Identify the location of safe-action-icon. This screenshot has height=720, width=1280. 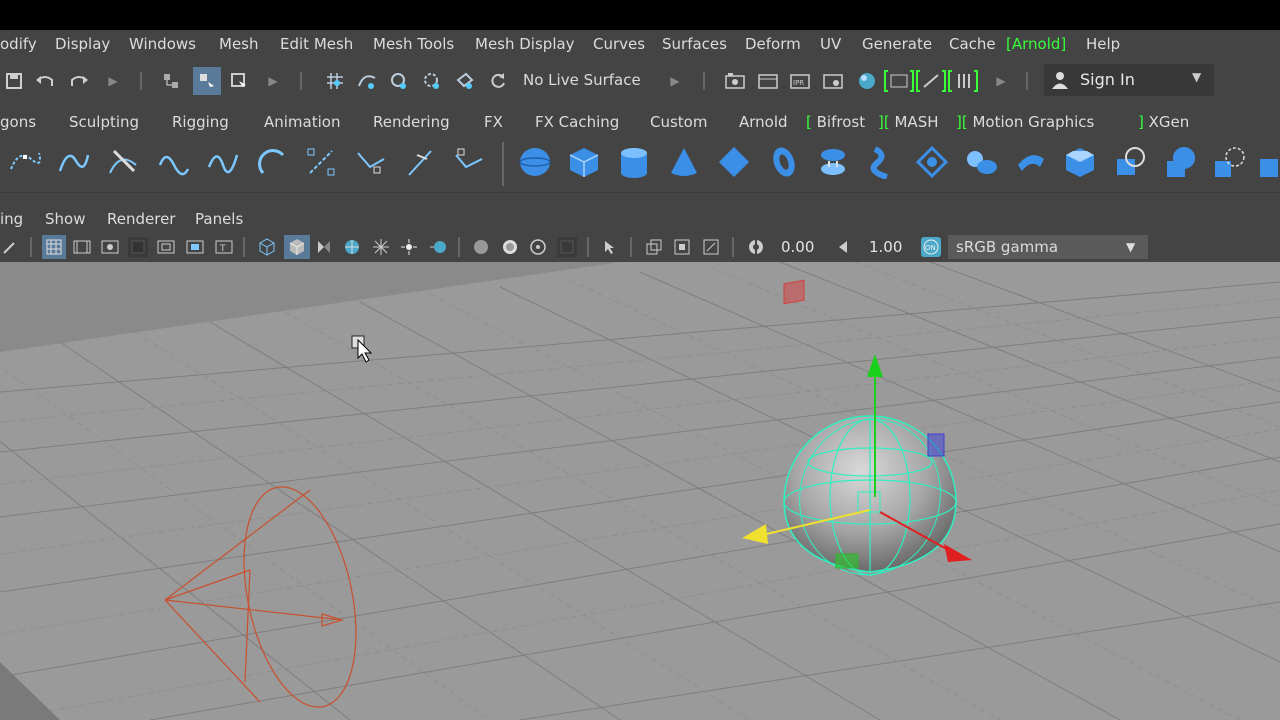
(195, 247).